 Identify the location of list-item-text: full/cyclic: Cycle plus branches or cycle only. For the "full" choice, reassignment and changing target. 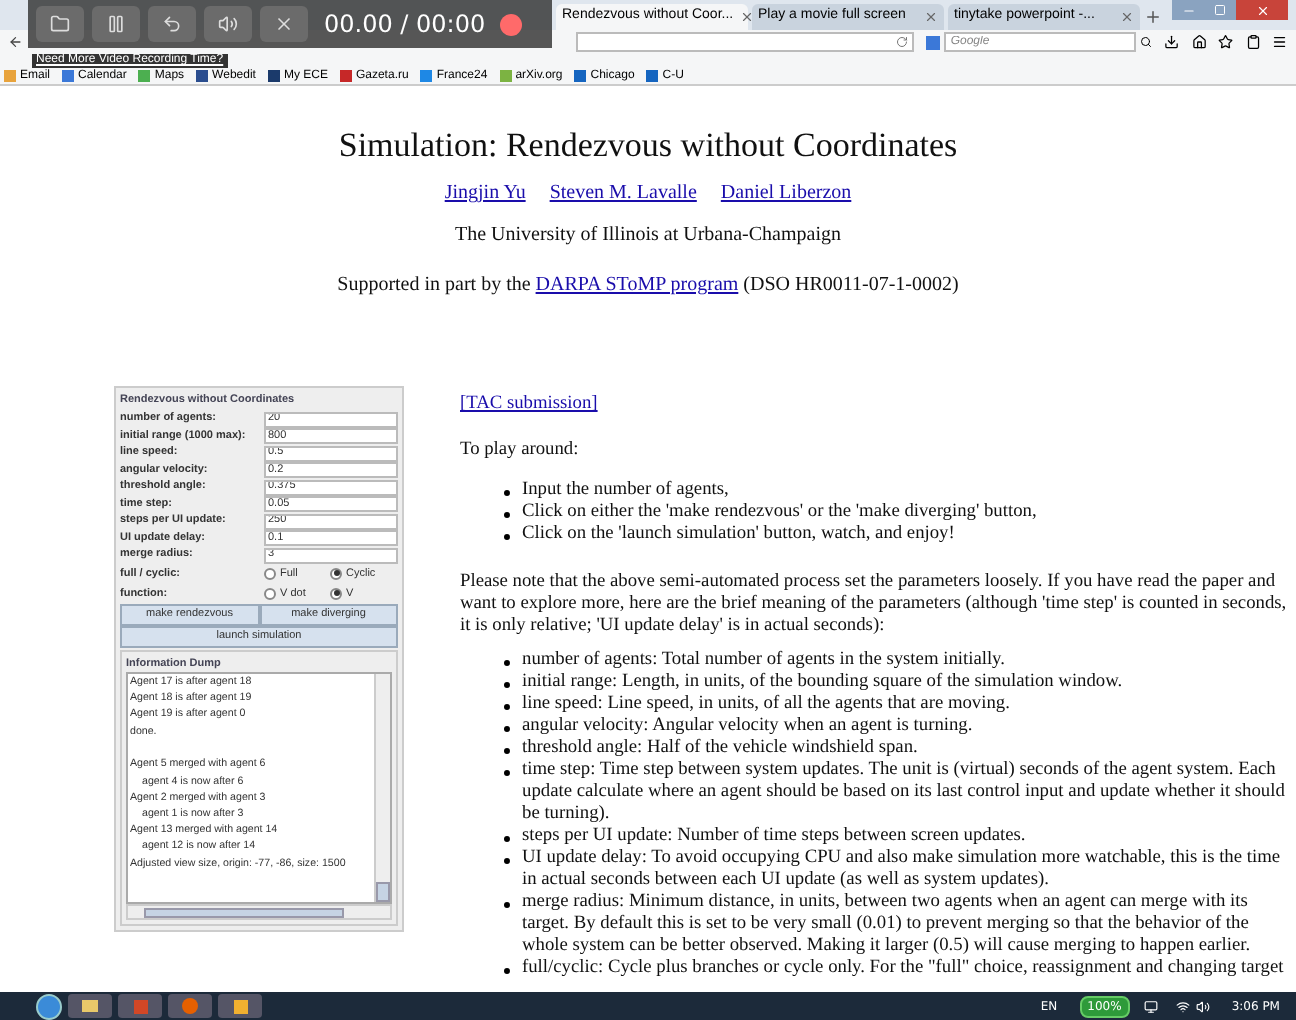
(903, 969).